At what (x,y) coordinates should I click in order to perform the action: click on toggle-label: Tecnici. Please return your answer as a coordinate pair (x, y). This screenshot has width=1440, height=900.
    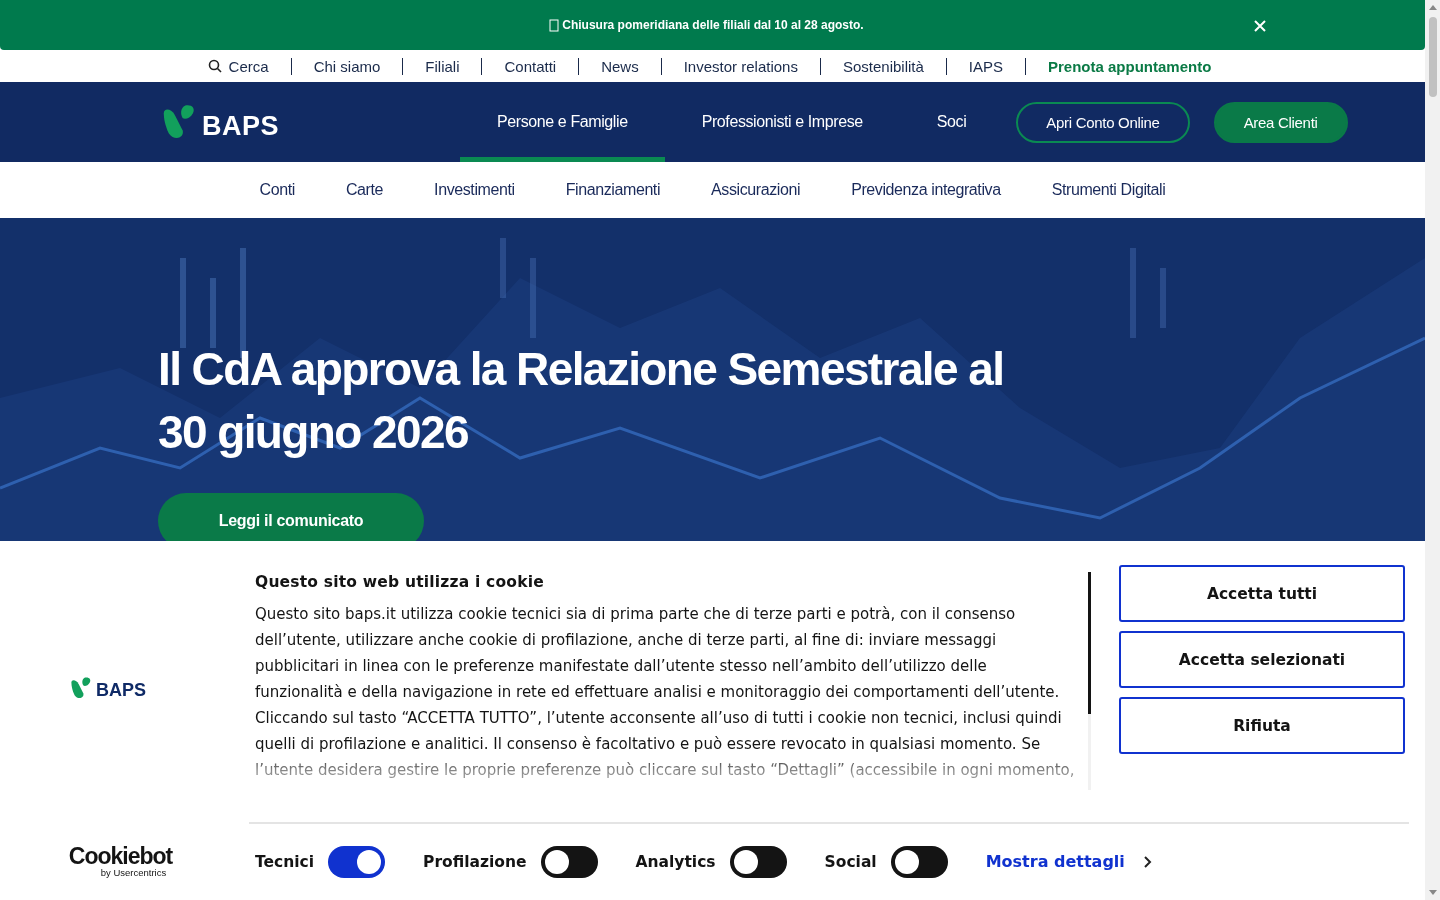
    Looking at the image, I should click on (285, 861).